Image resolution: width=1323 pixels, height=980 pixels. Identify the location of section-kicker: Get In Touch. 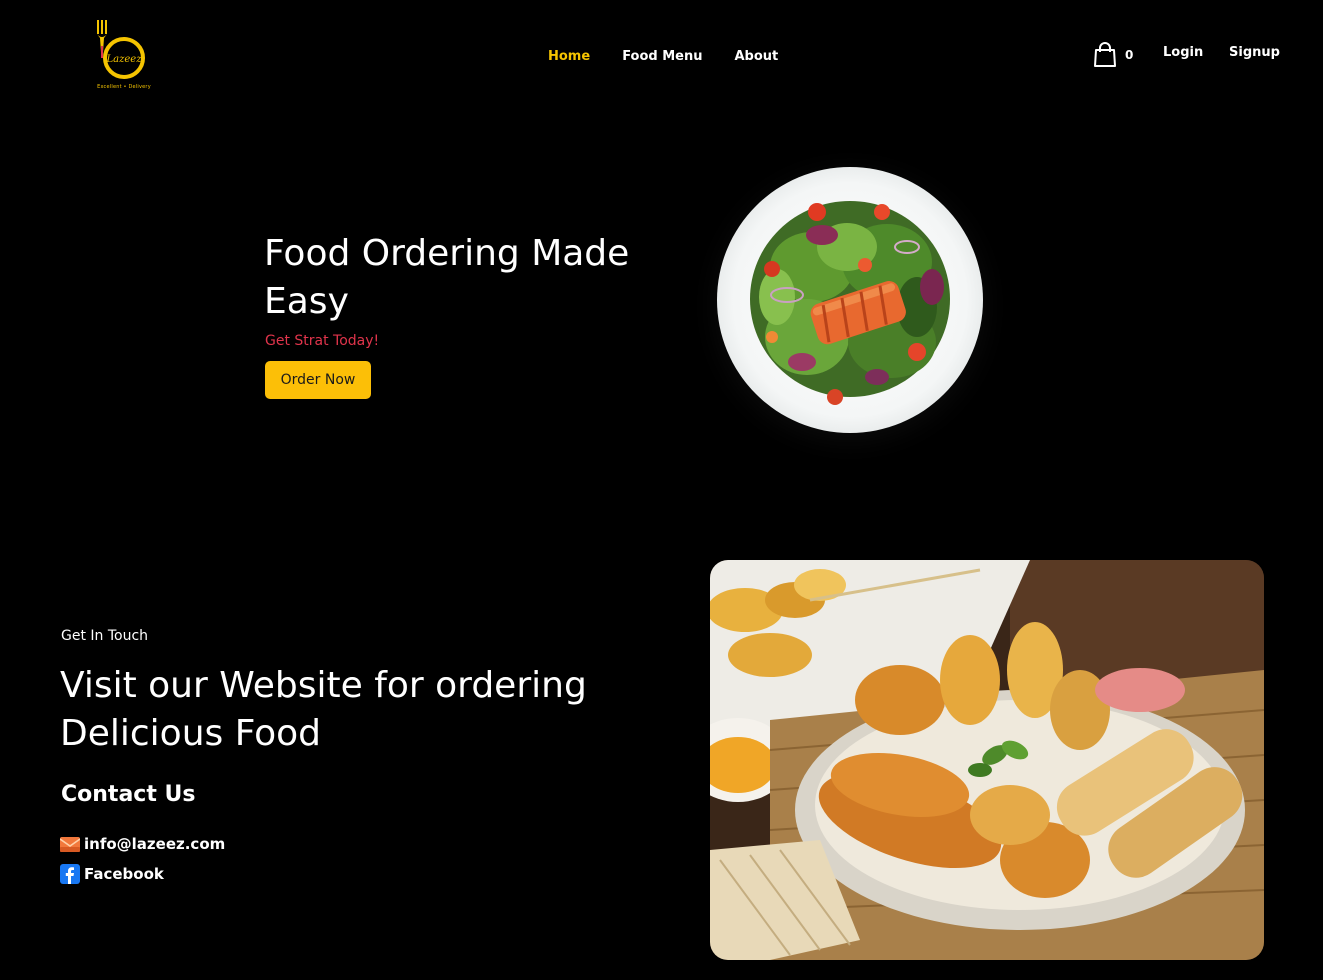
(105, 636).